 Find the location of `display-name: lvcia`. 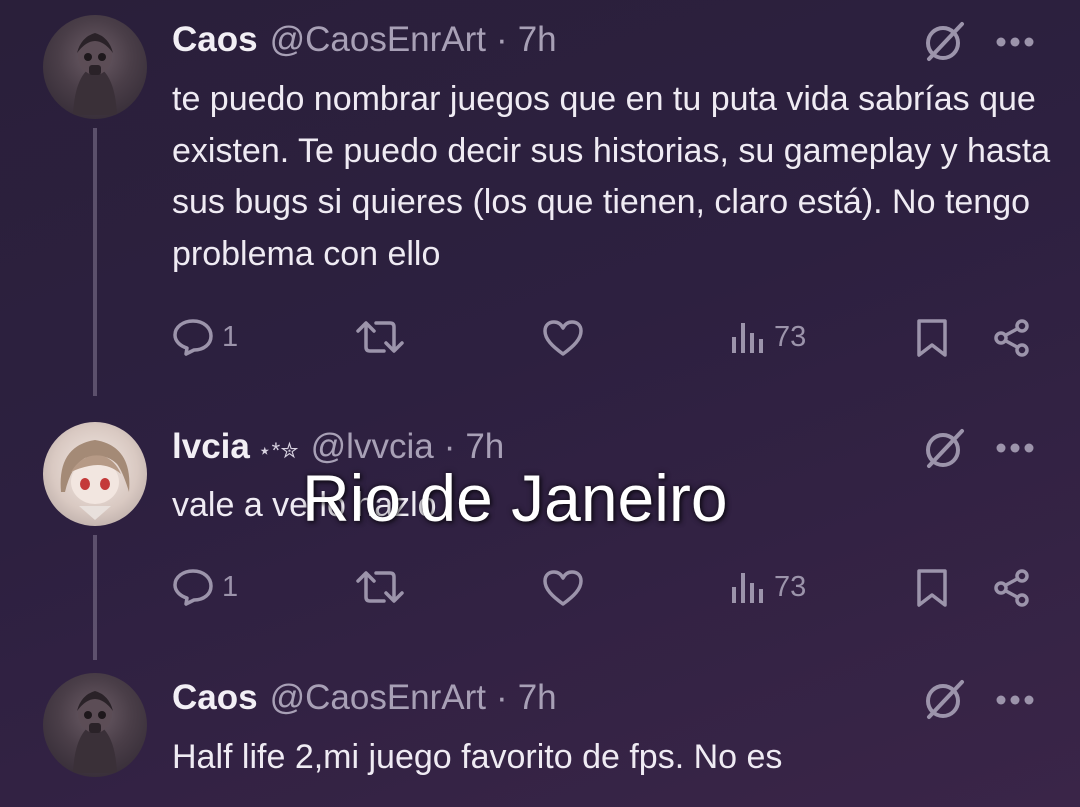

display-name: lvcia is located at coordinates (211, 447).